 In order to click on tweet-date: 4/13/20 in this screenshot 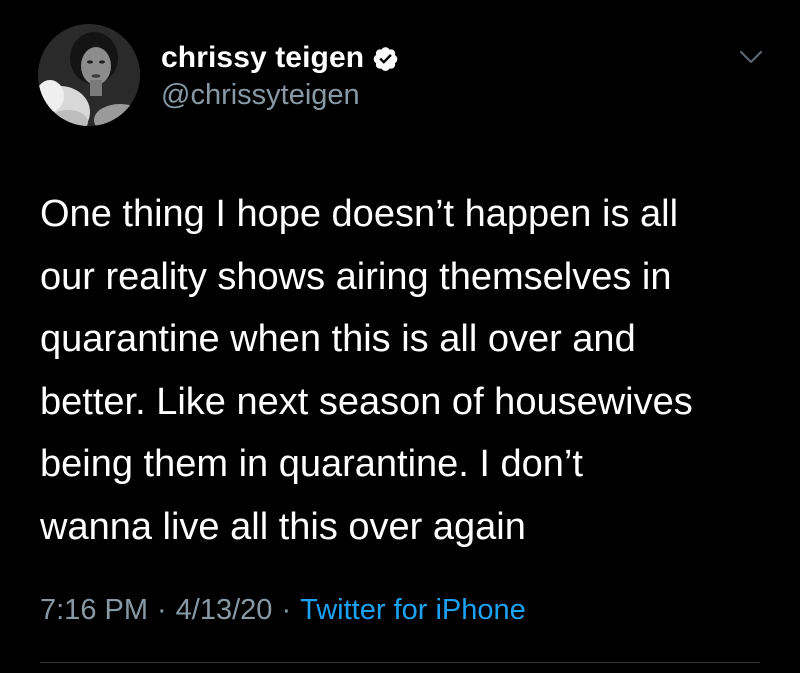, I will do `click(224, 610)`.